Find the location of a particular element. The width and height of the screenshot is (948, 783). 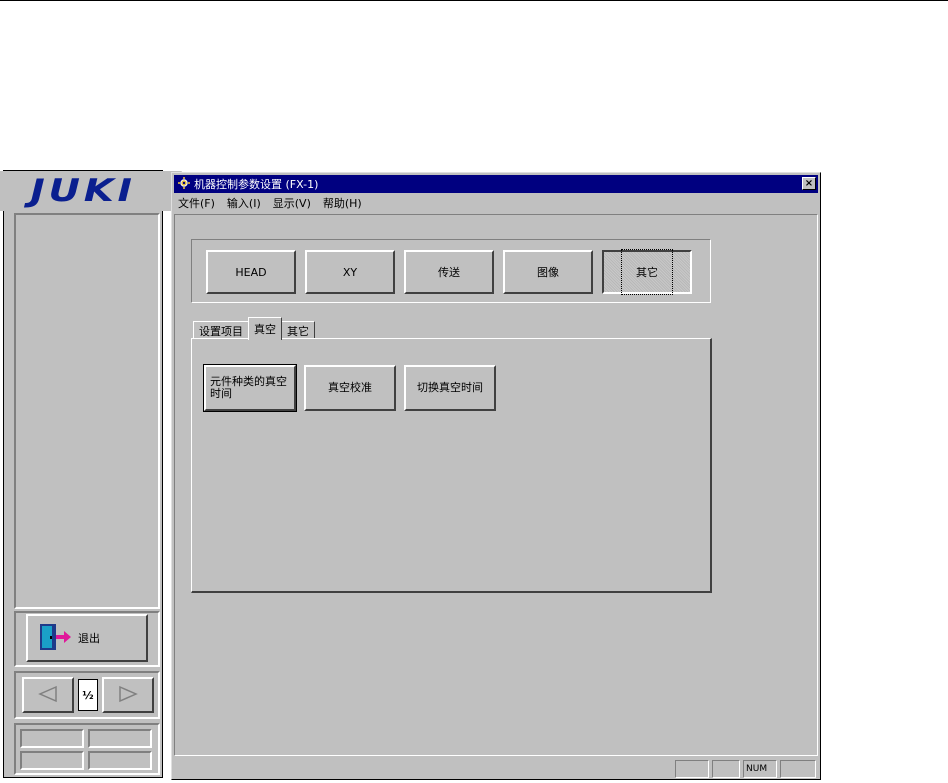

prev-page-button is located at coordinates (48, 695).